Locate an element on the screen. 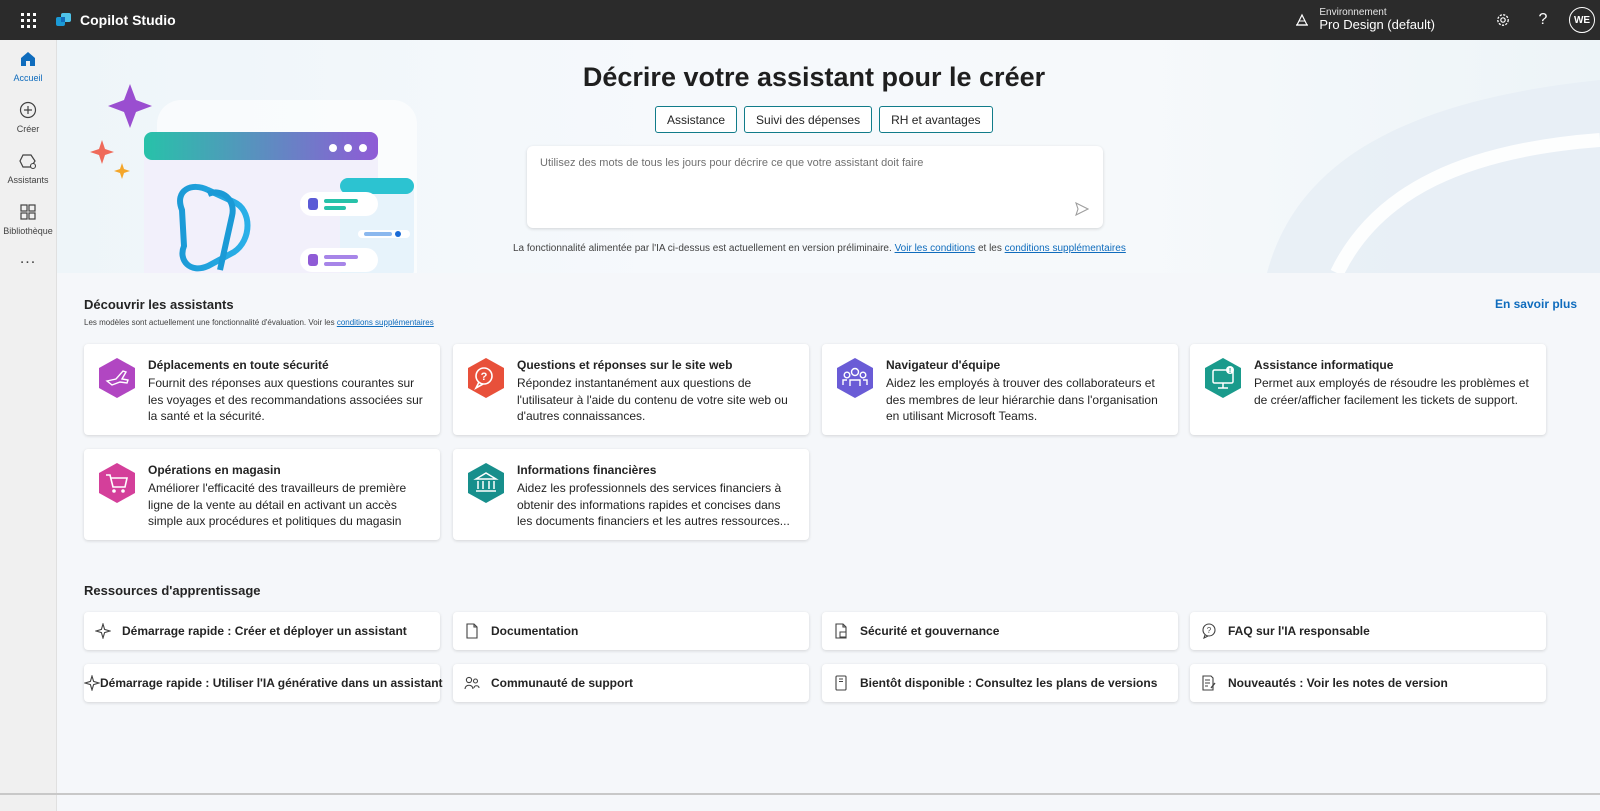  gear-icon is located at coordinates (1503, 20).